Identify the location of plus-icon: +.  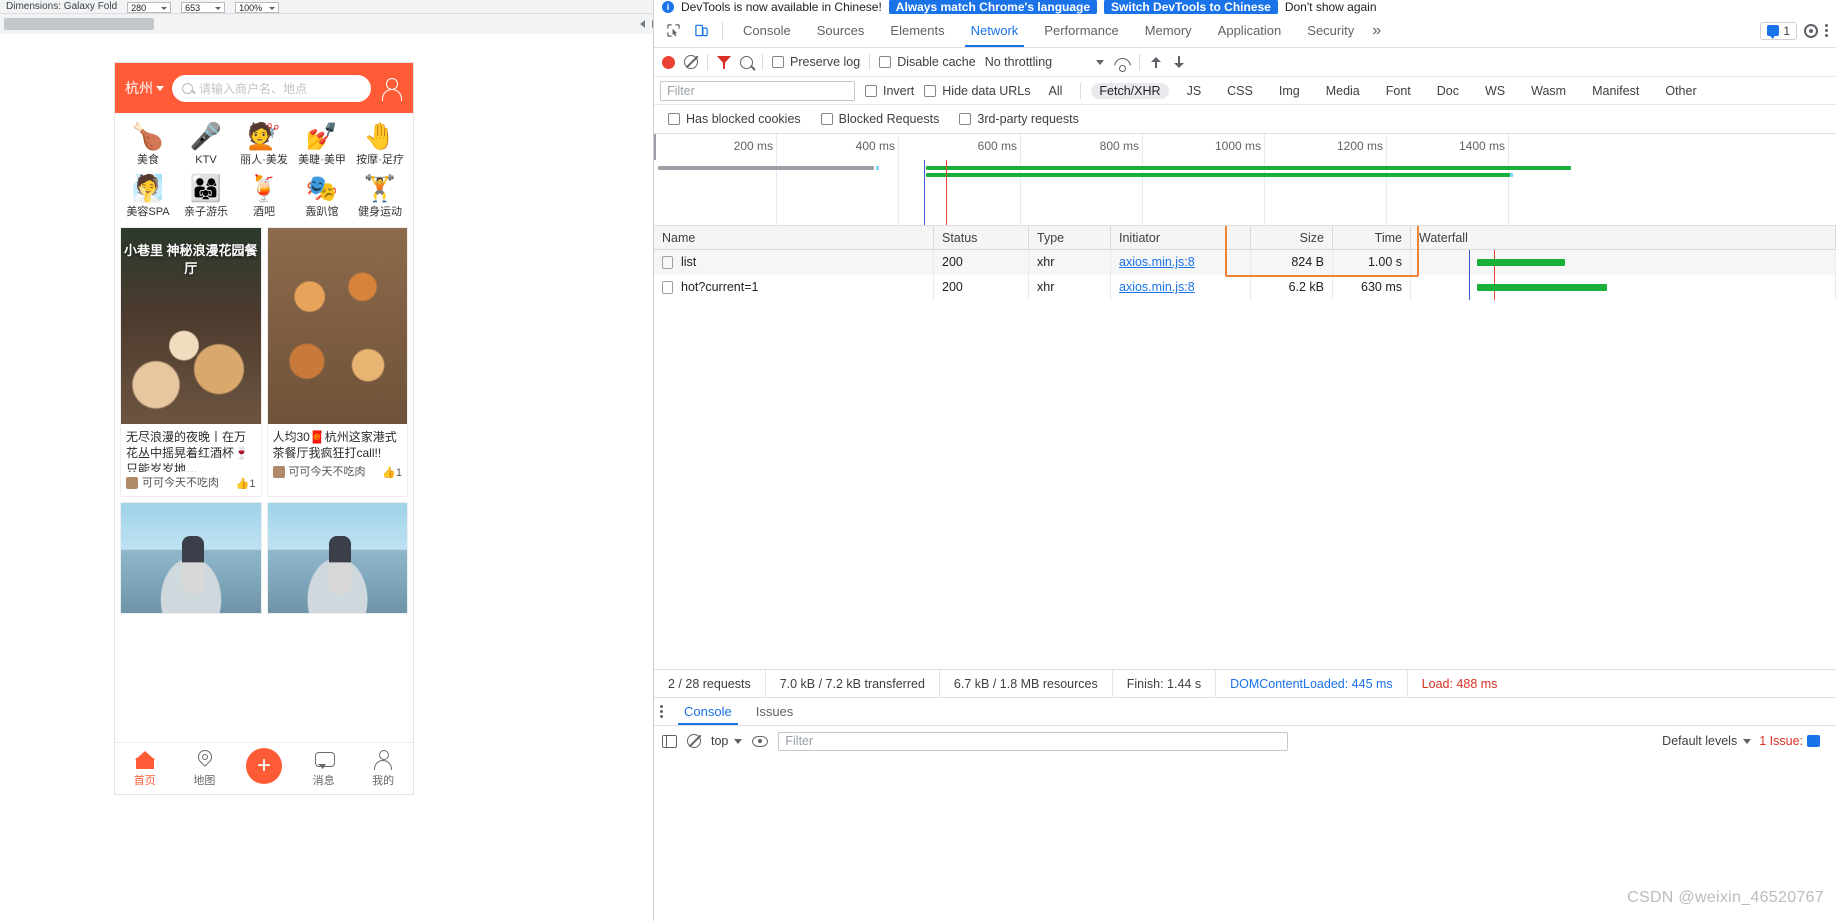
(263, 765).